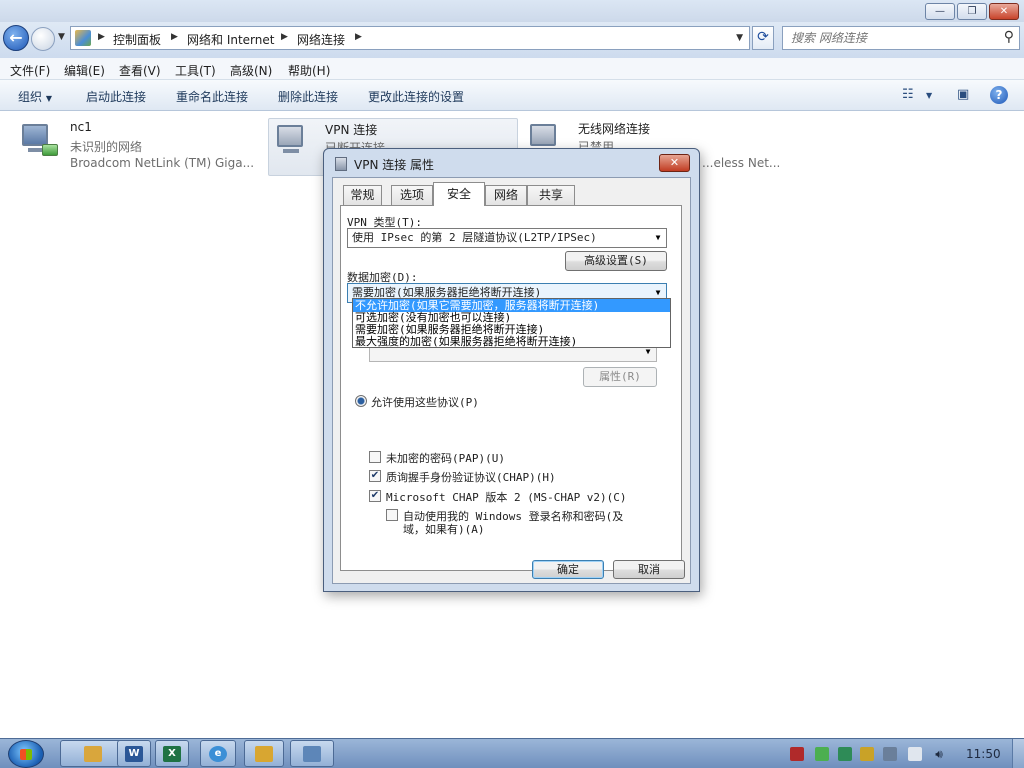  What do you see at coordinates (412, 195) in the screenshot?
I see `tab-options: 选项` at bounding box center [412, 195].